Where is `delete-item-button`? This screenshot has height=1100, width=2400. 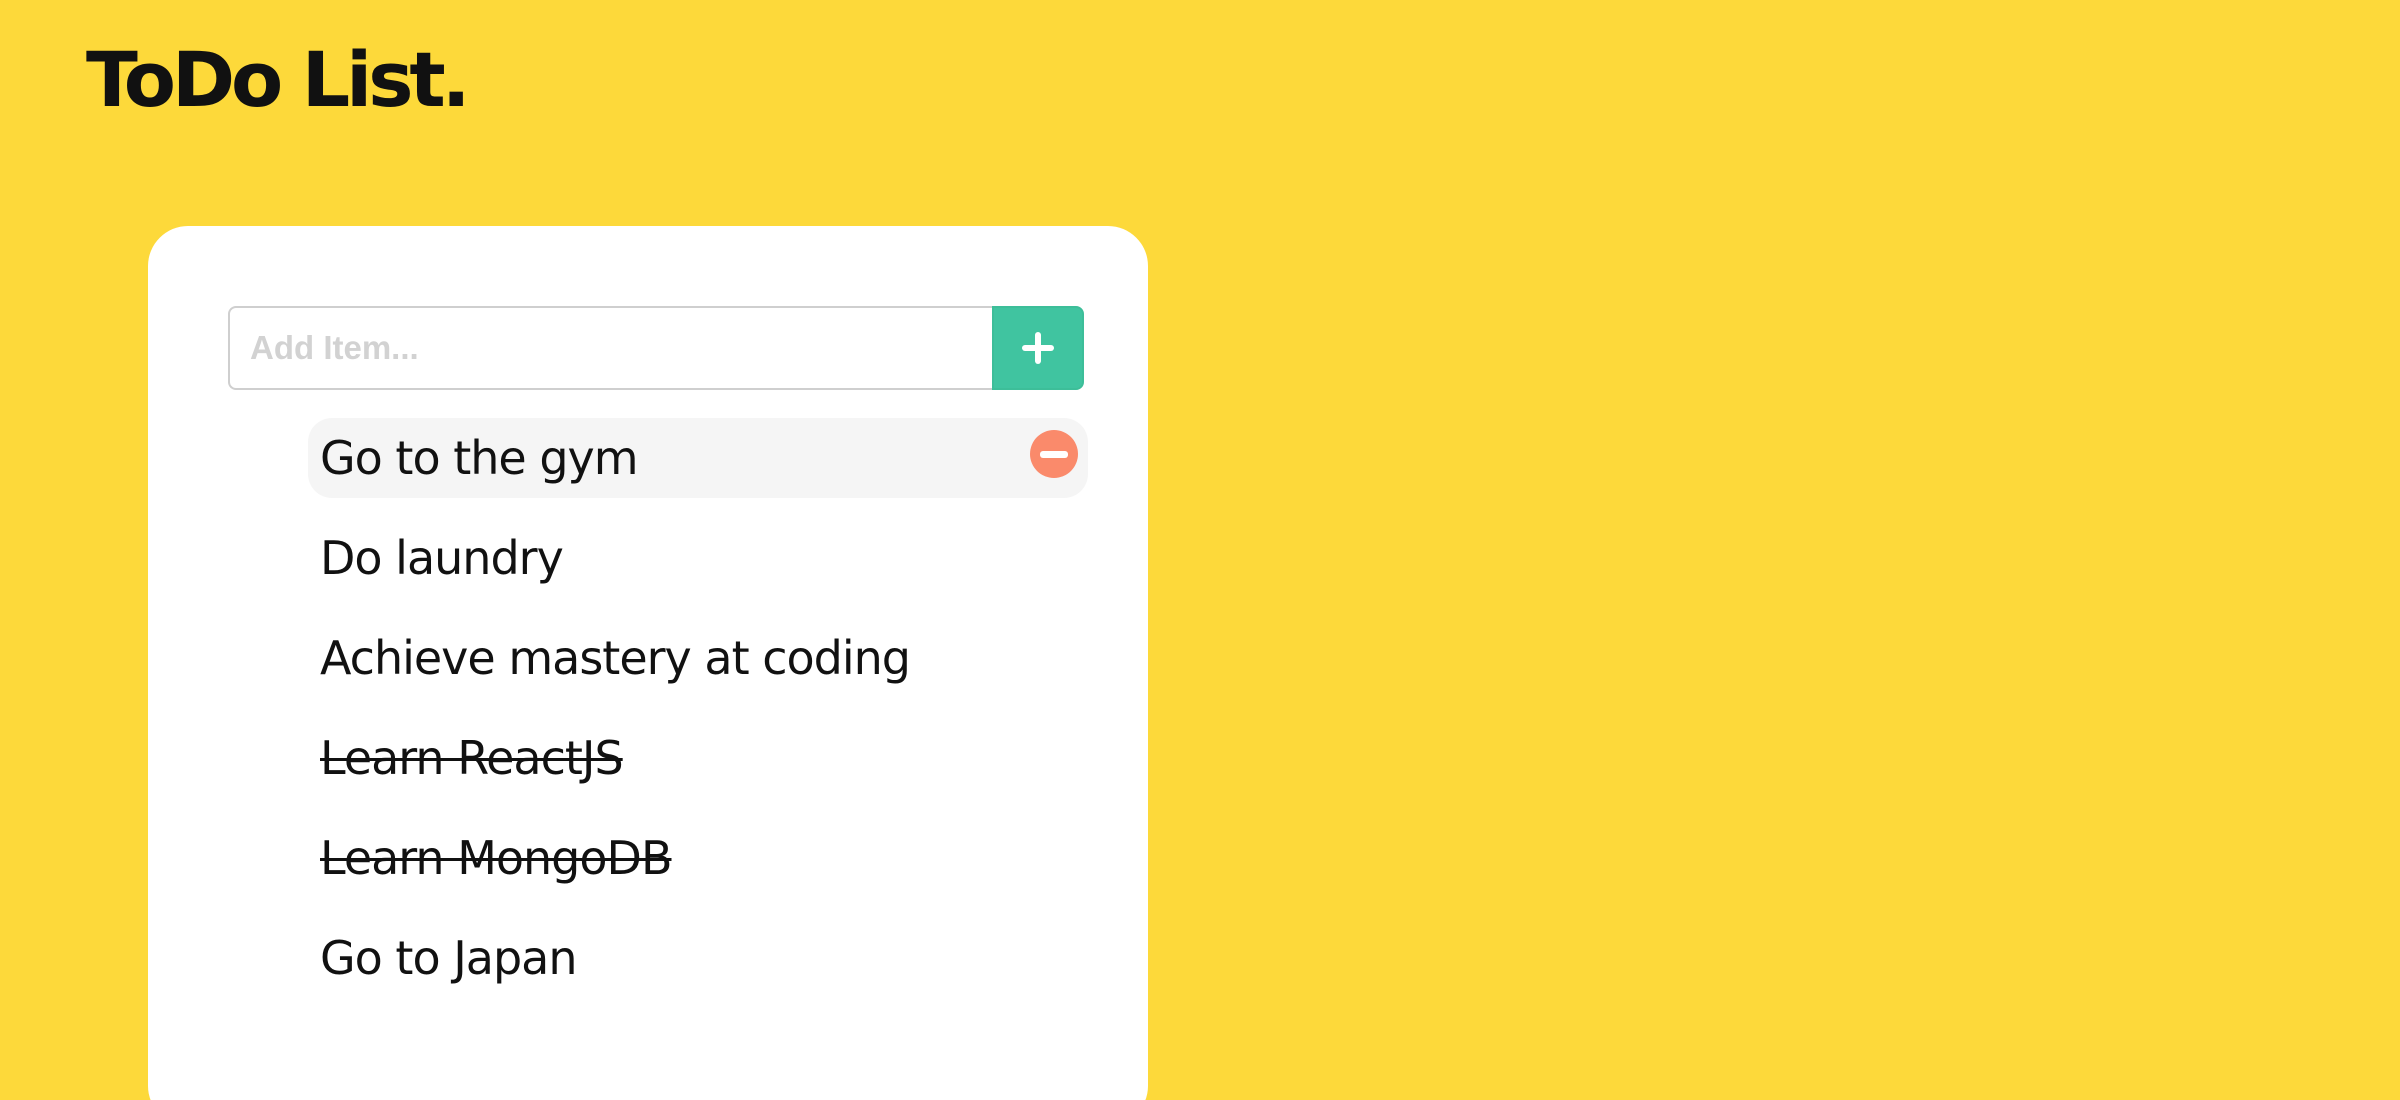 delete-item-button is located at coordinates (1054, 454).